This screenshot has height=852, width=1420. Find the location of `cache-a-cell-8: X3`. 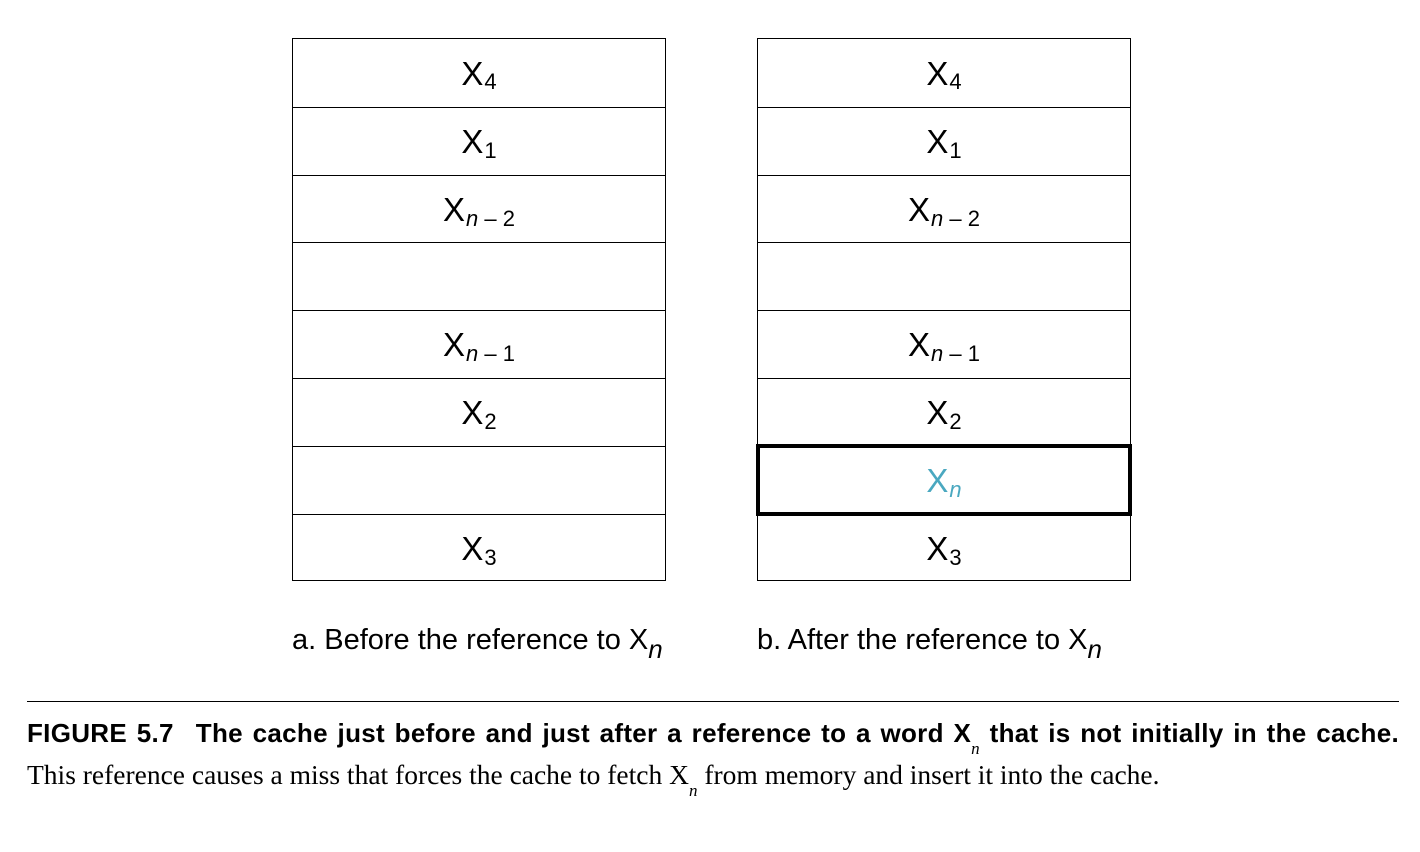

cache-a-cell-8: X3 is located at coordinates (479, 548).